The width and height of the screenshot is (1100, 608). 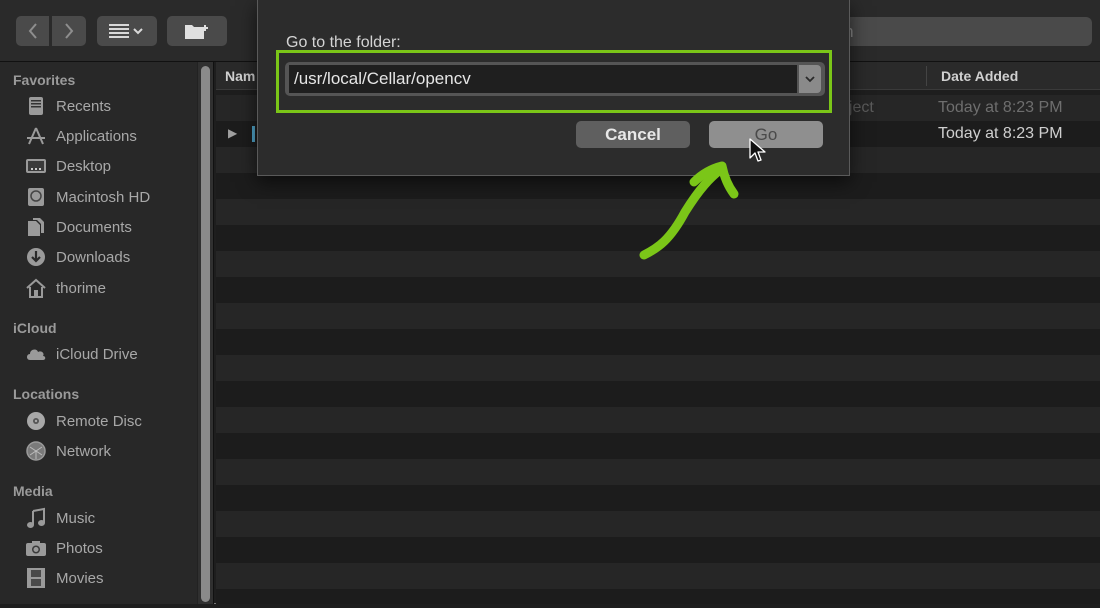 What do you see at coordinates (96, 136) in the screenshot?
I see `sidebar-item-label: Applications` at bounding box center [96, 136].